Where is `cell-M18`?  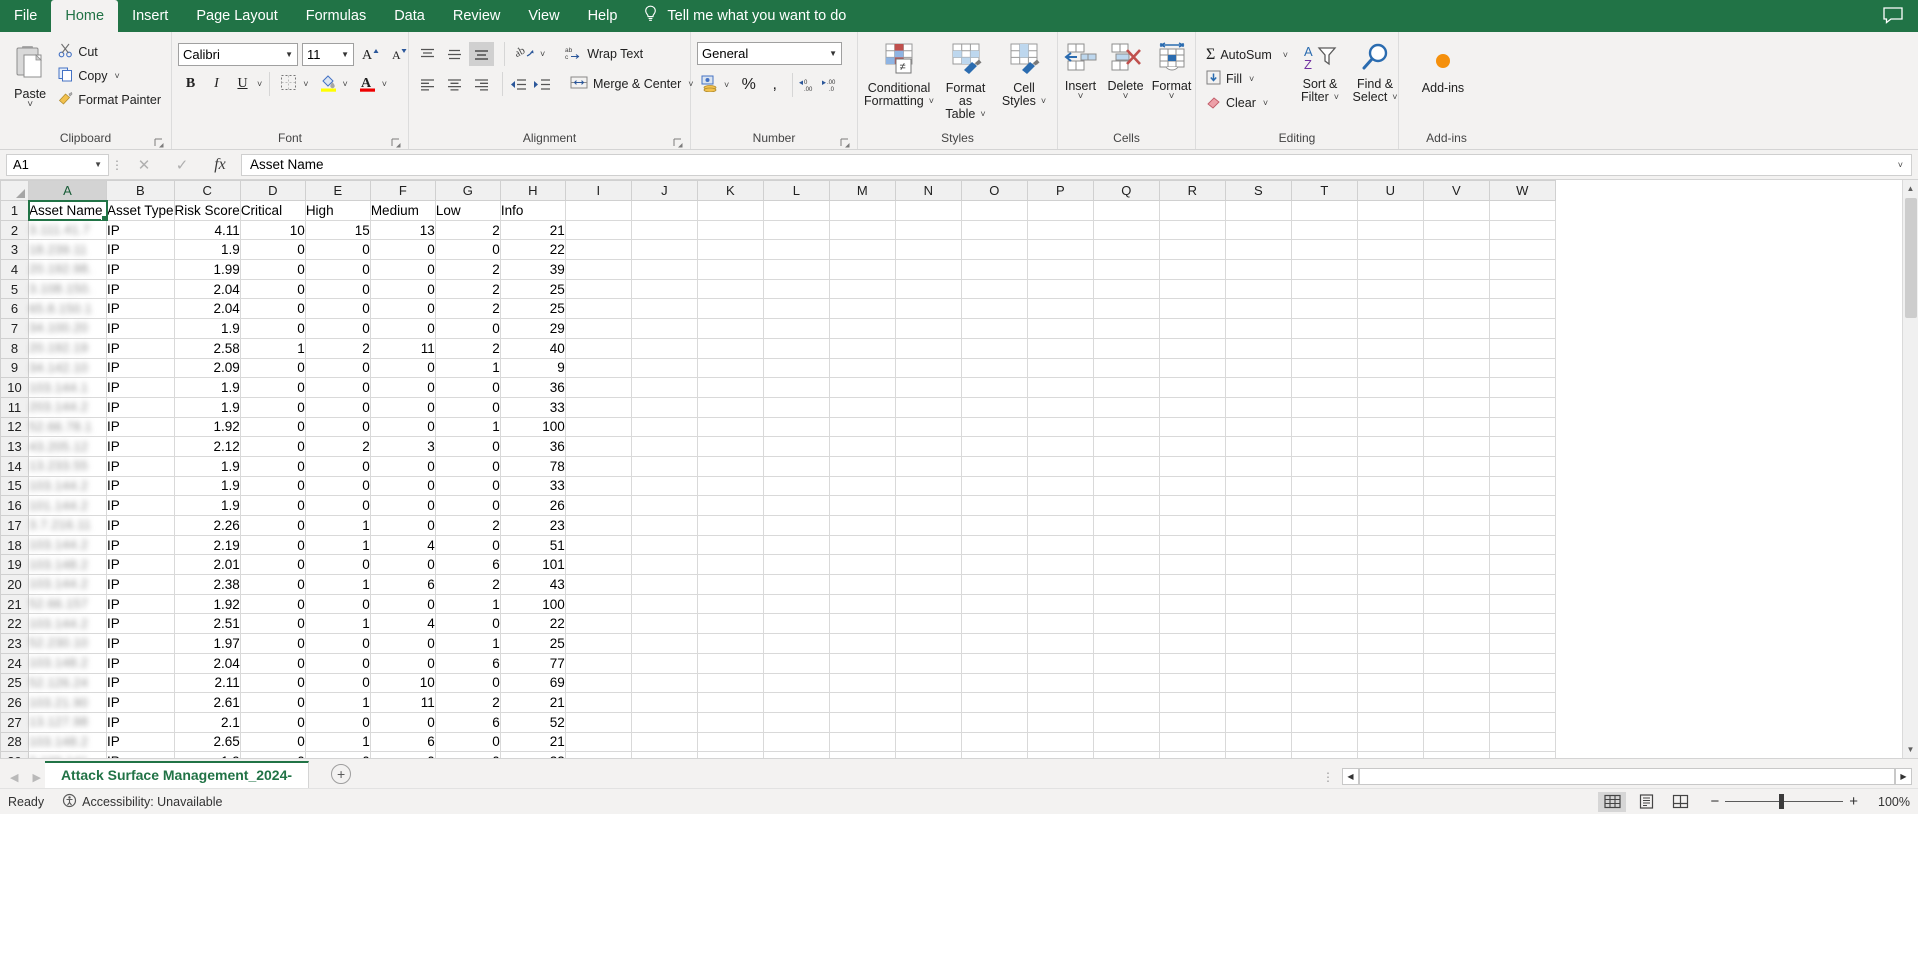 cell-M18 is located at coordinates (862, 545).